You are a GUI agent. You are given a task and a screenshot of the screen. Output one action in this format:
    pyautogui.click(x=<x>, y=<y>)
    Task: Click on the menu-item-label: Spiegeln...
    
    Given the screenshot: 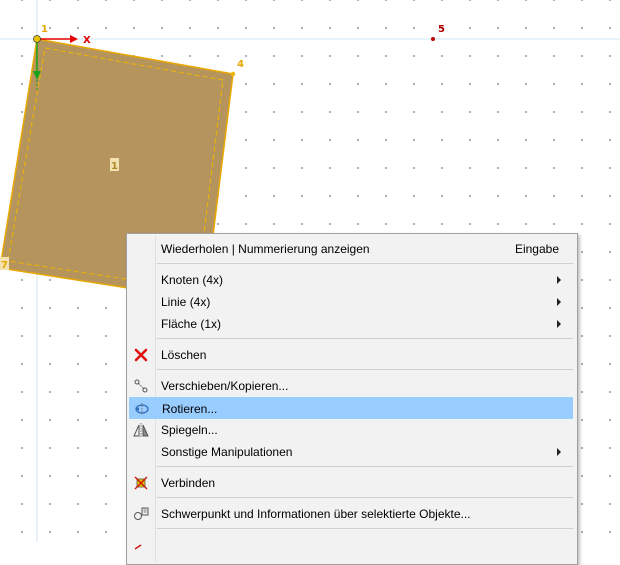 What is the action you would take?
    pyautogui.click(x=189, y=430)
    